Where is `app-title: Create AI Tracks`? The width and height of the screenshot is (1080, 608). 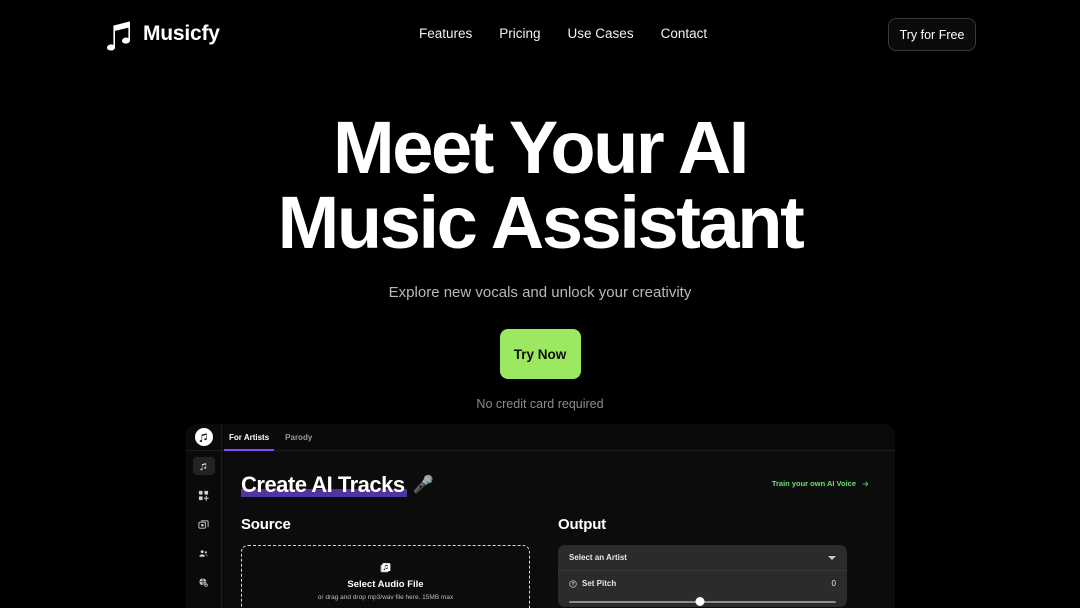 app-title: Create AI Tracks is located at coordinates (323, 484).